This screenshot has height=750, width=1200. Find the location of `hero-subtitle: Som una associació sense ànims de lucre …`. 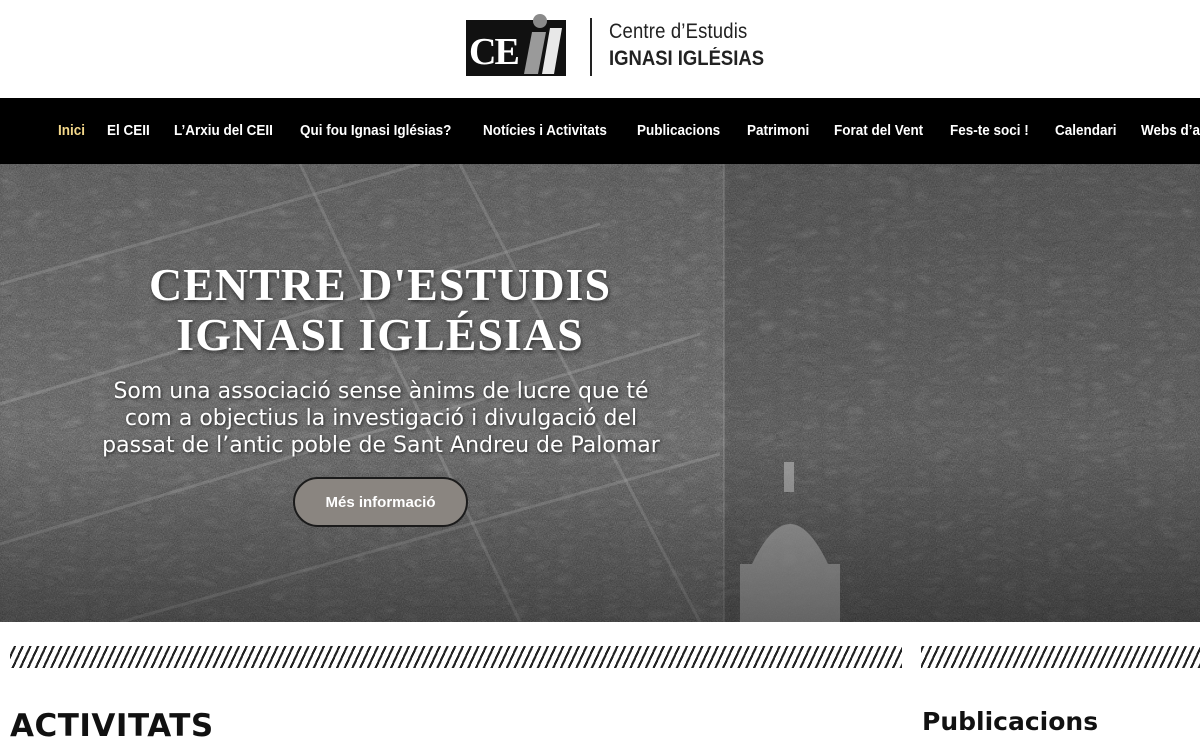

hero-subtitle: Som una associació sense ànims de lucre … is located at coordinates (381, 418).